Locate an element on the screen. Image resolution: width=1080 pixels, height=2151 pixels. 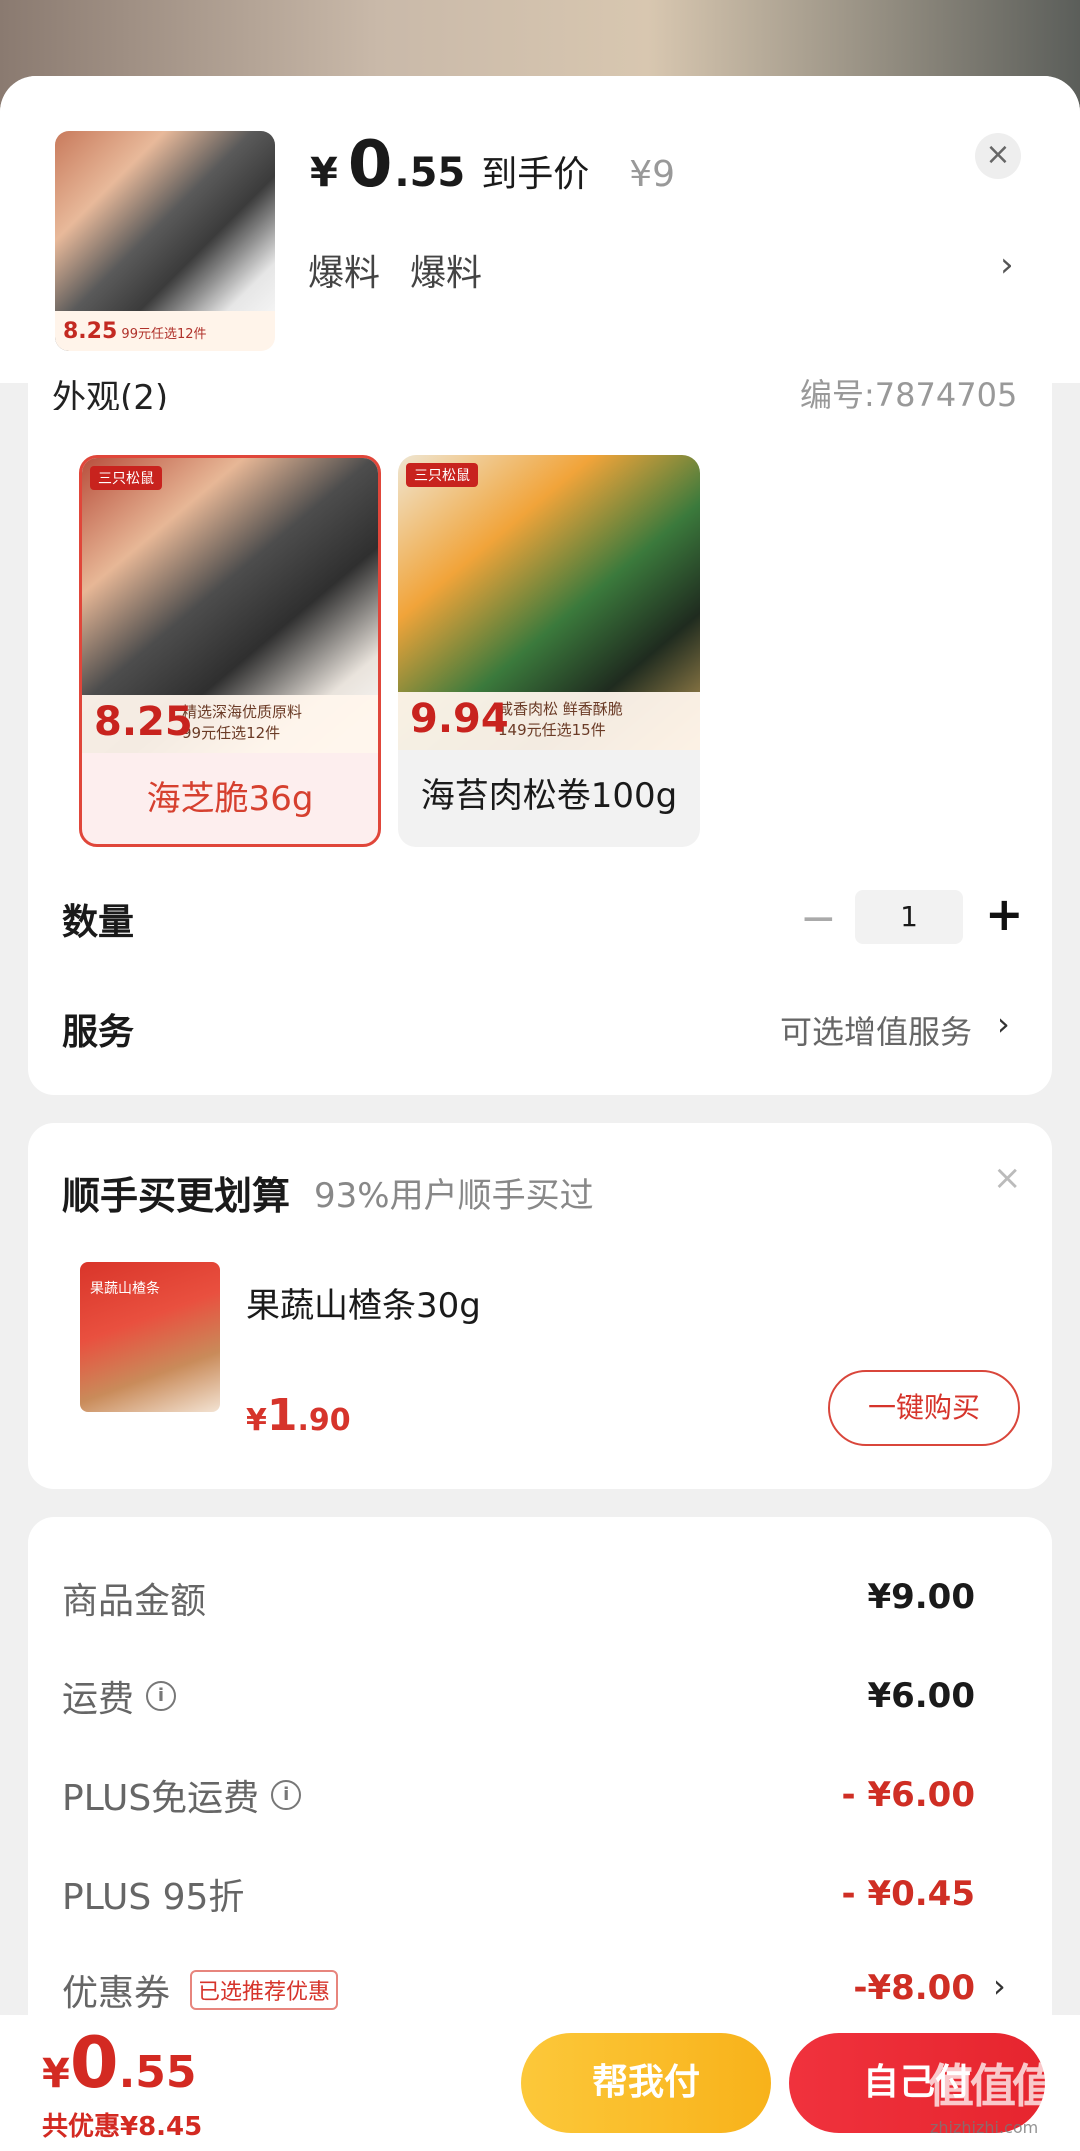
price-decimal: .55 is located at coordinates (430, 173).